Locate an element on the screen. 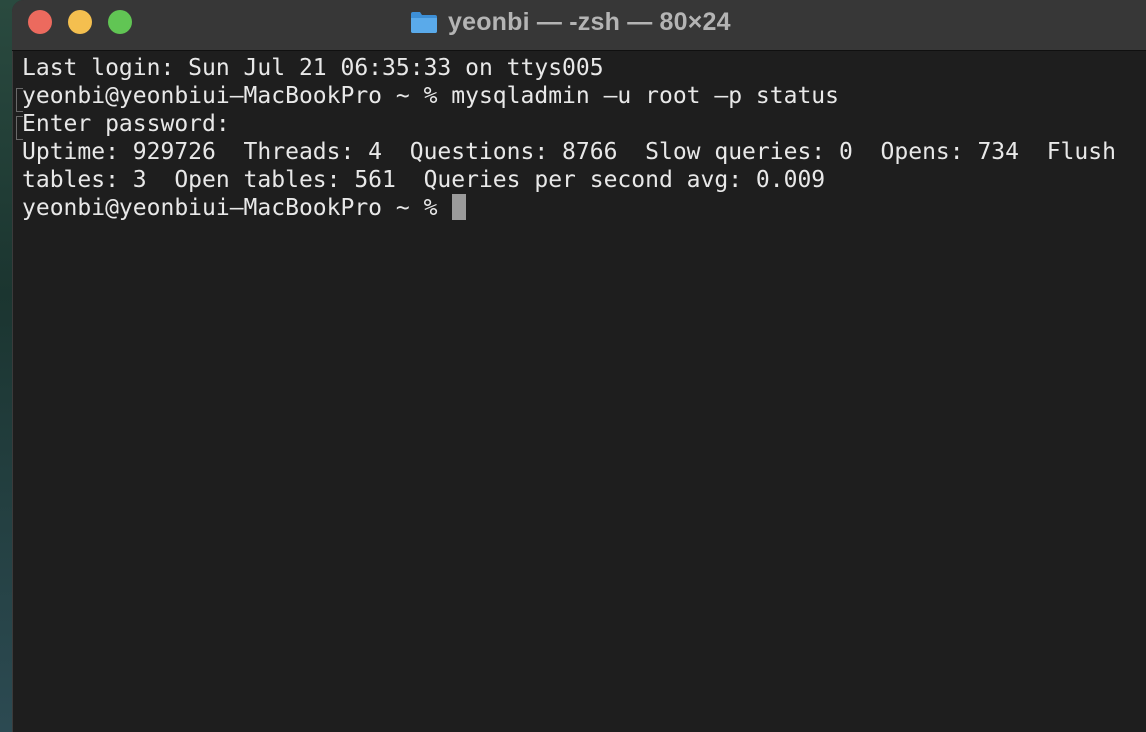 The height and width of the screenshot is (732, 1146). title-bar: yeonbi — -zsh — 80×24 is located at coordinates (579, 25).